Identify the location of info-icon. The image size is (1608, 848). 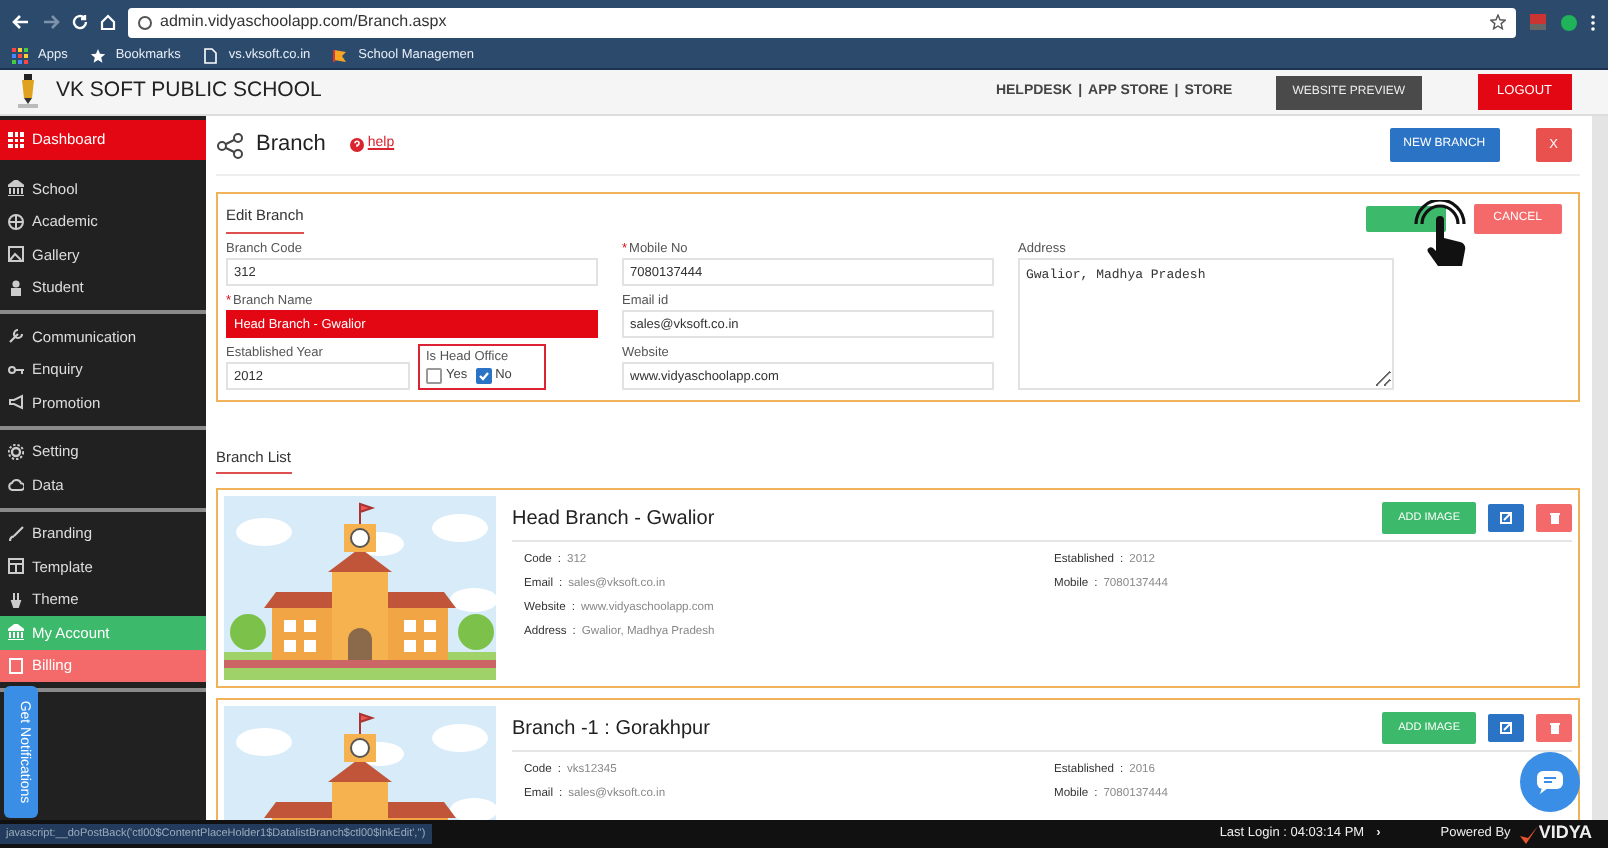
(145, 22).